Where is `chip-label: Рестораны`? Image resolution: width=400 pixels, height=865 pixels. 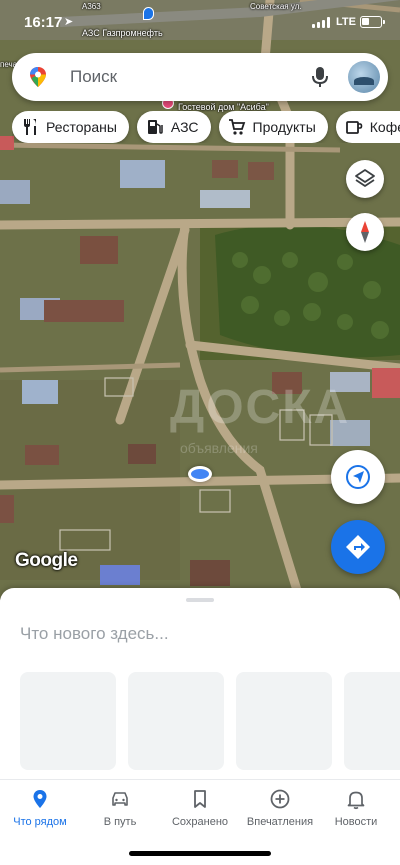 chip-label: Рестораны is located at coordinates (81, 127).